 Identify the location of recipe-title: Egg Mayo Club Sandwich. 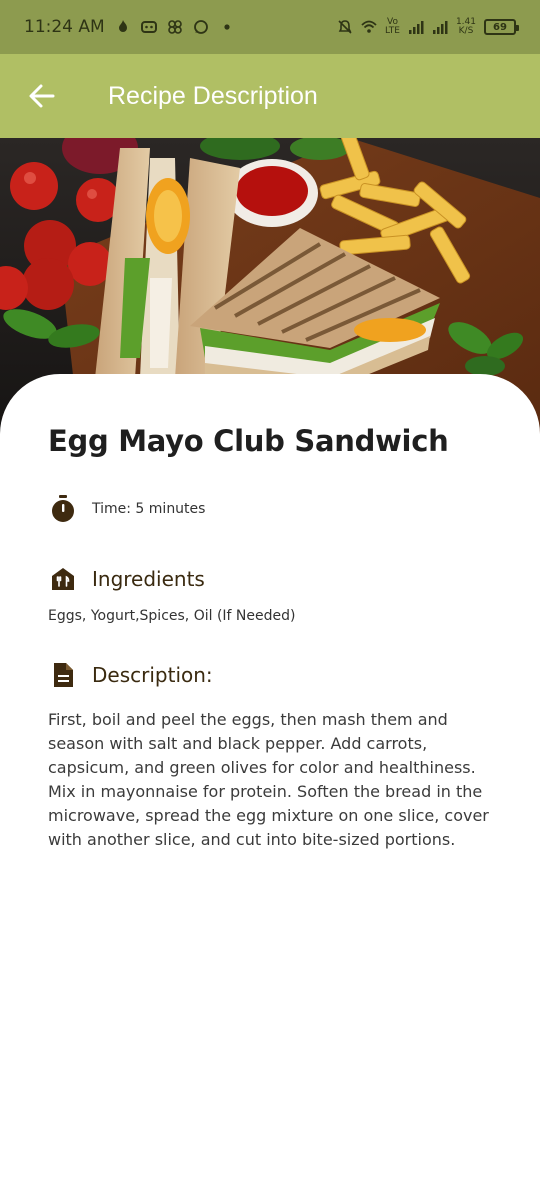
(248, 441).